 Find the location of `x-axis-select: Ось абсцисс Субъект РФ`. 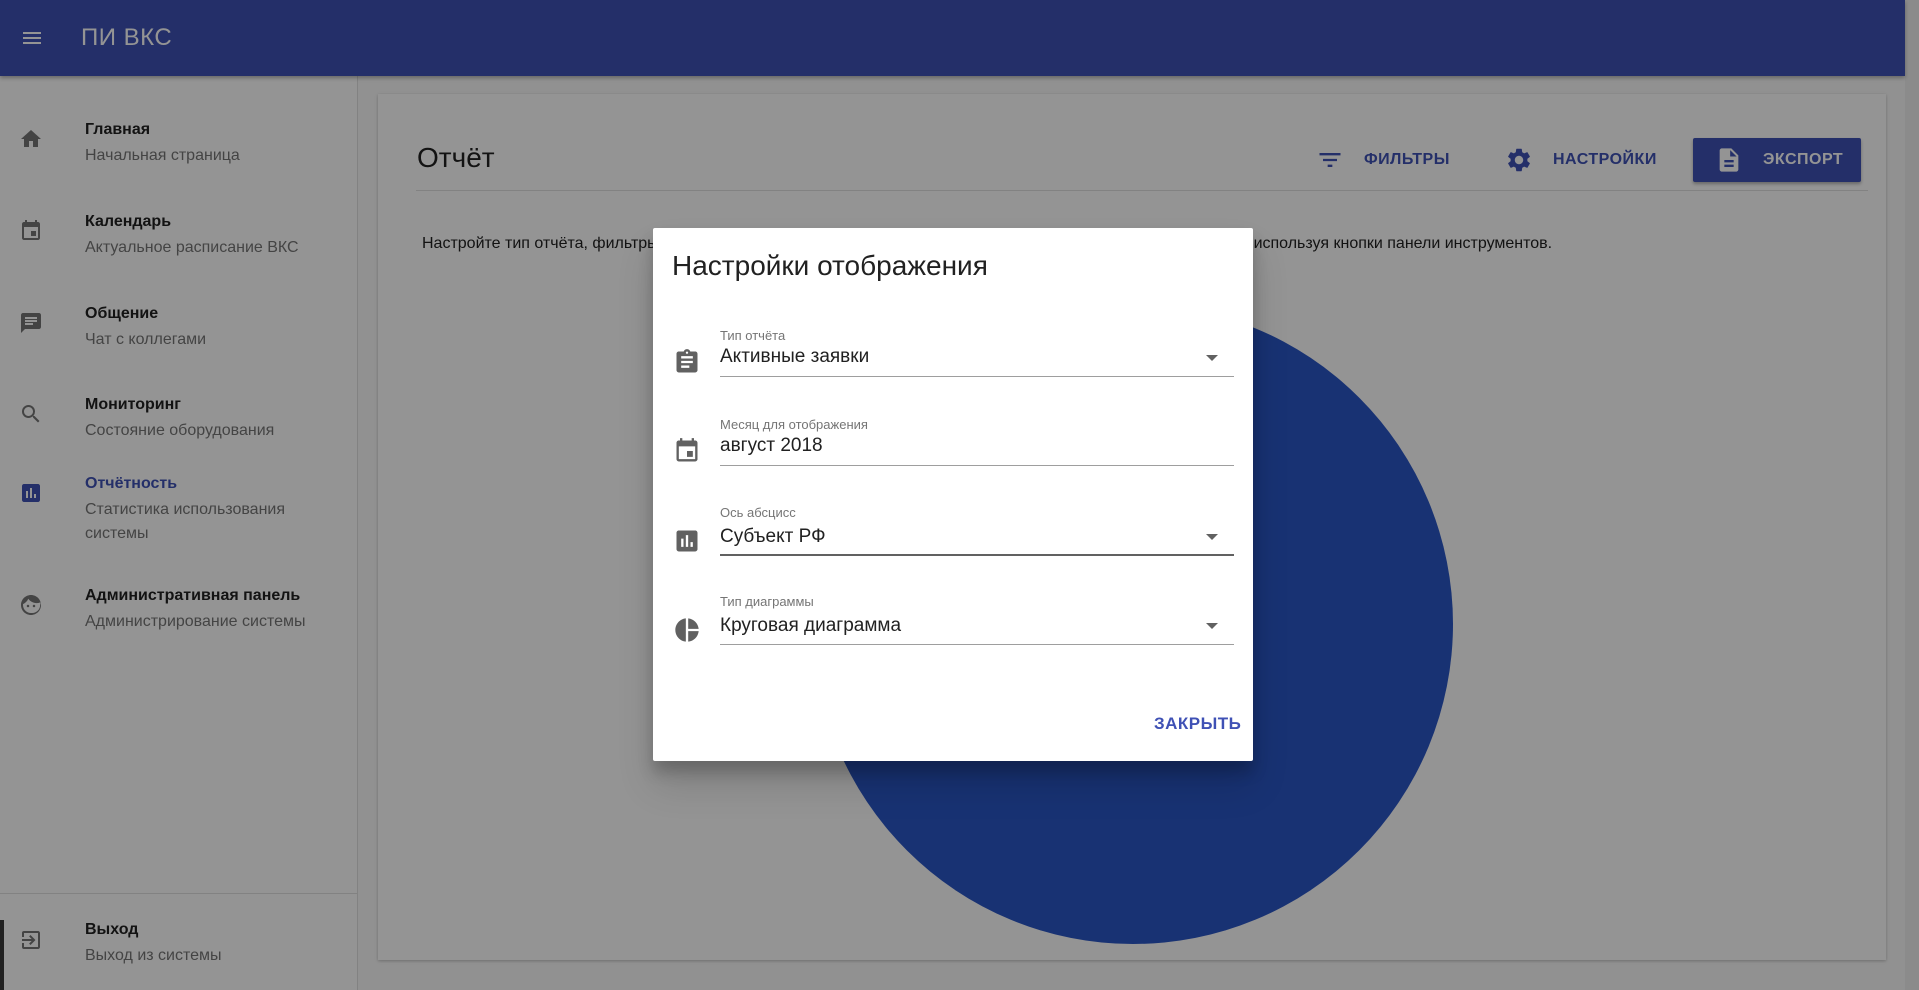

x-axis-select: Ось абсцисс Субъект РФ is located at coordinates (953, 541).